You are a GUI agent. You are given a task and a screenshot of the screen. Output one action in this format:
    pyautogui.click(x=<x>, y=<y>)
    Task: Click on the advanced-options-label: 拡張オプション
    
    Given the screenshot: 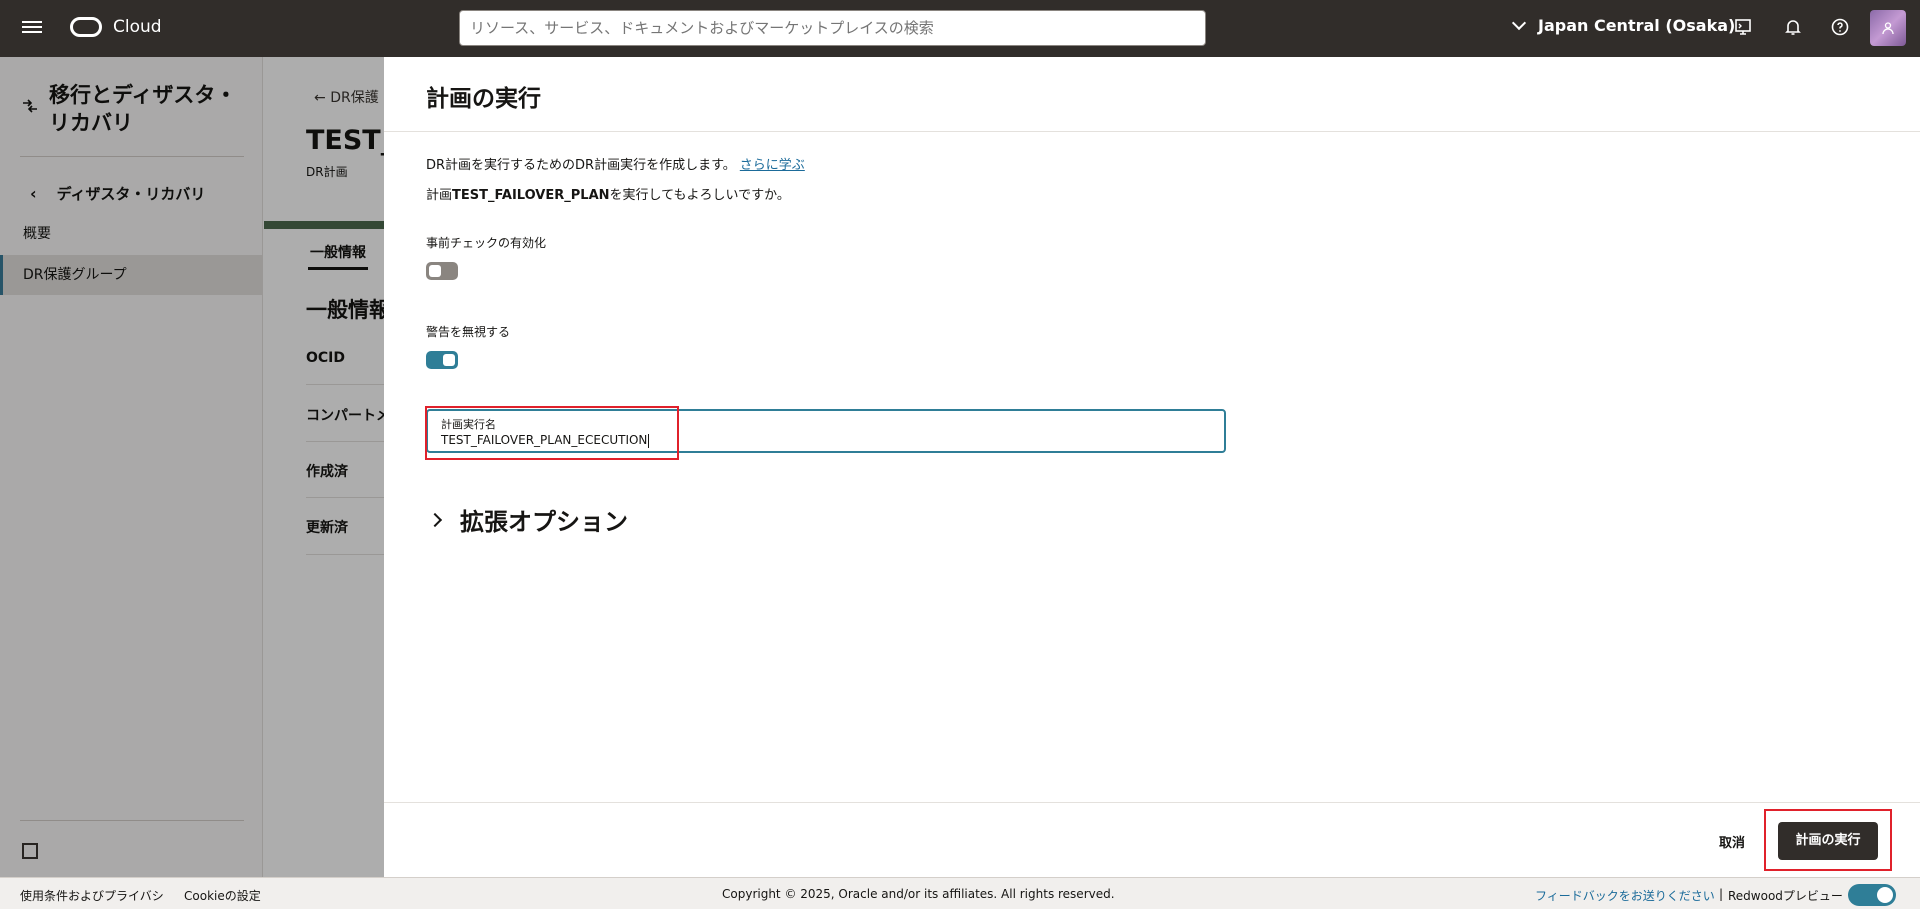 What is the action you would take?
    pyautogui.click(x=544, y=522)
    